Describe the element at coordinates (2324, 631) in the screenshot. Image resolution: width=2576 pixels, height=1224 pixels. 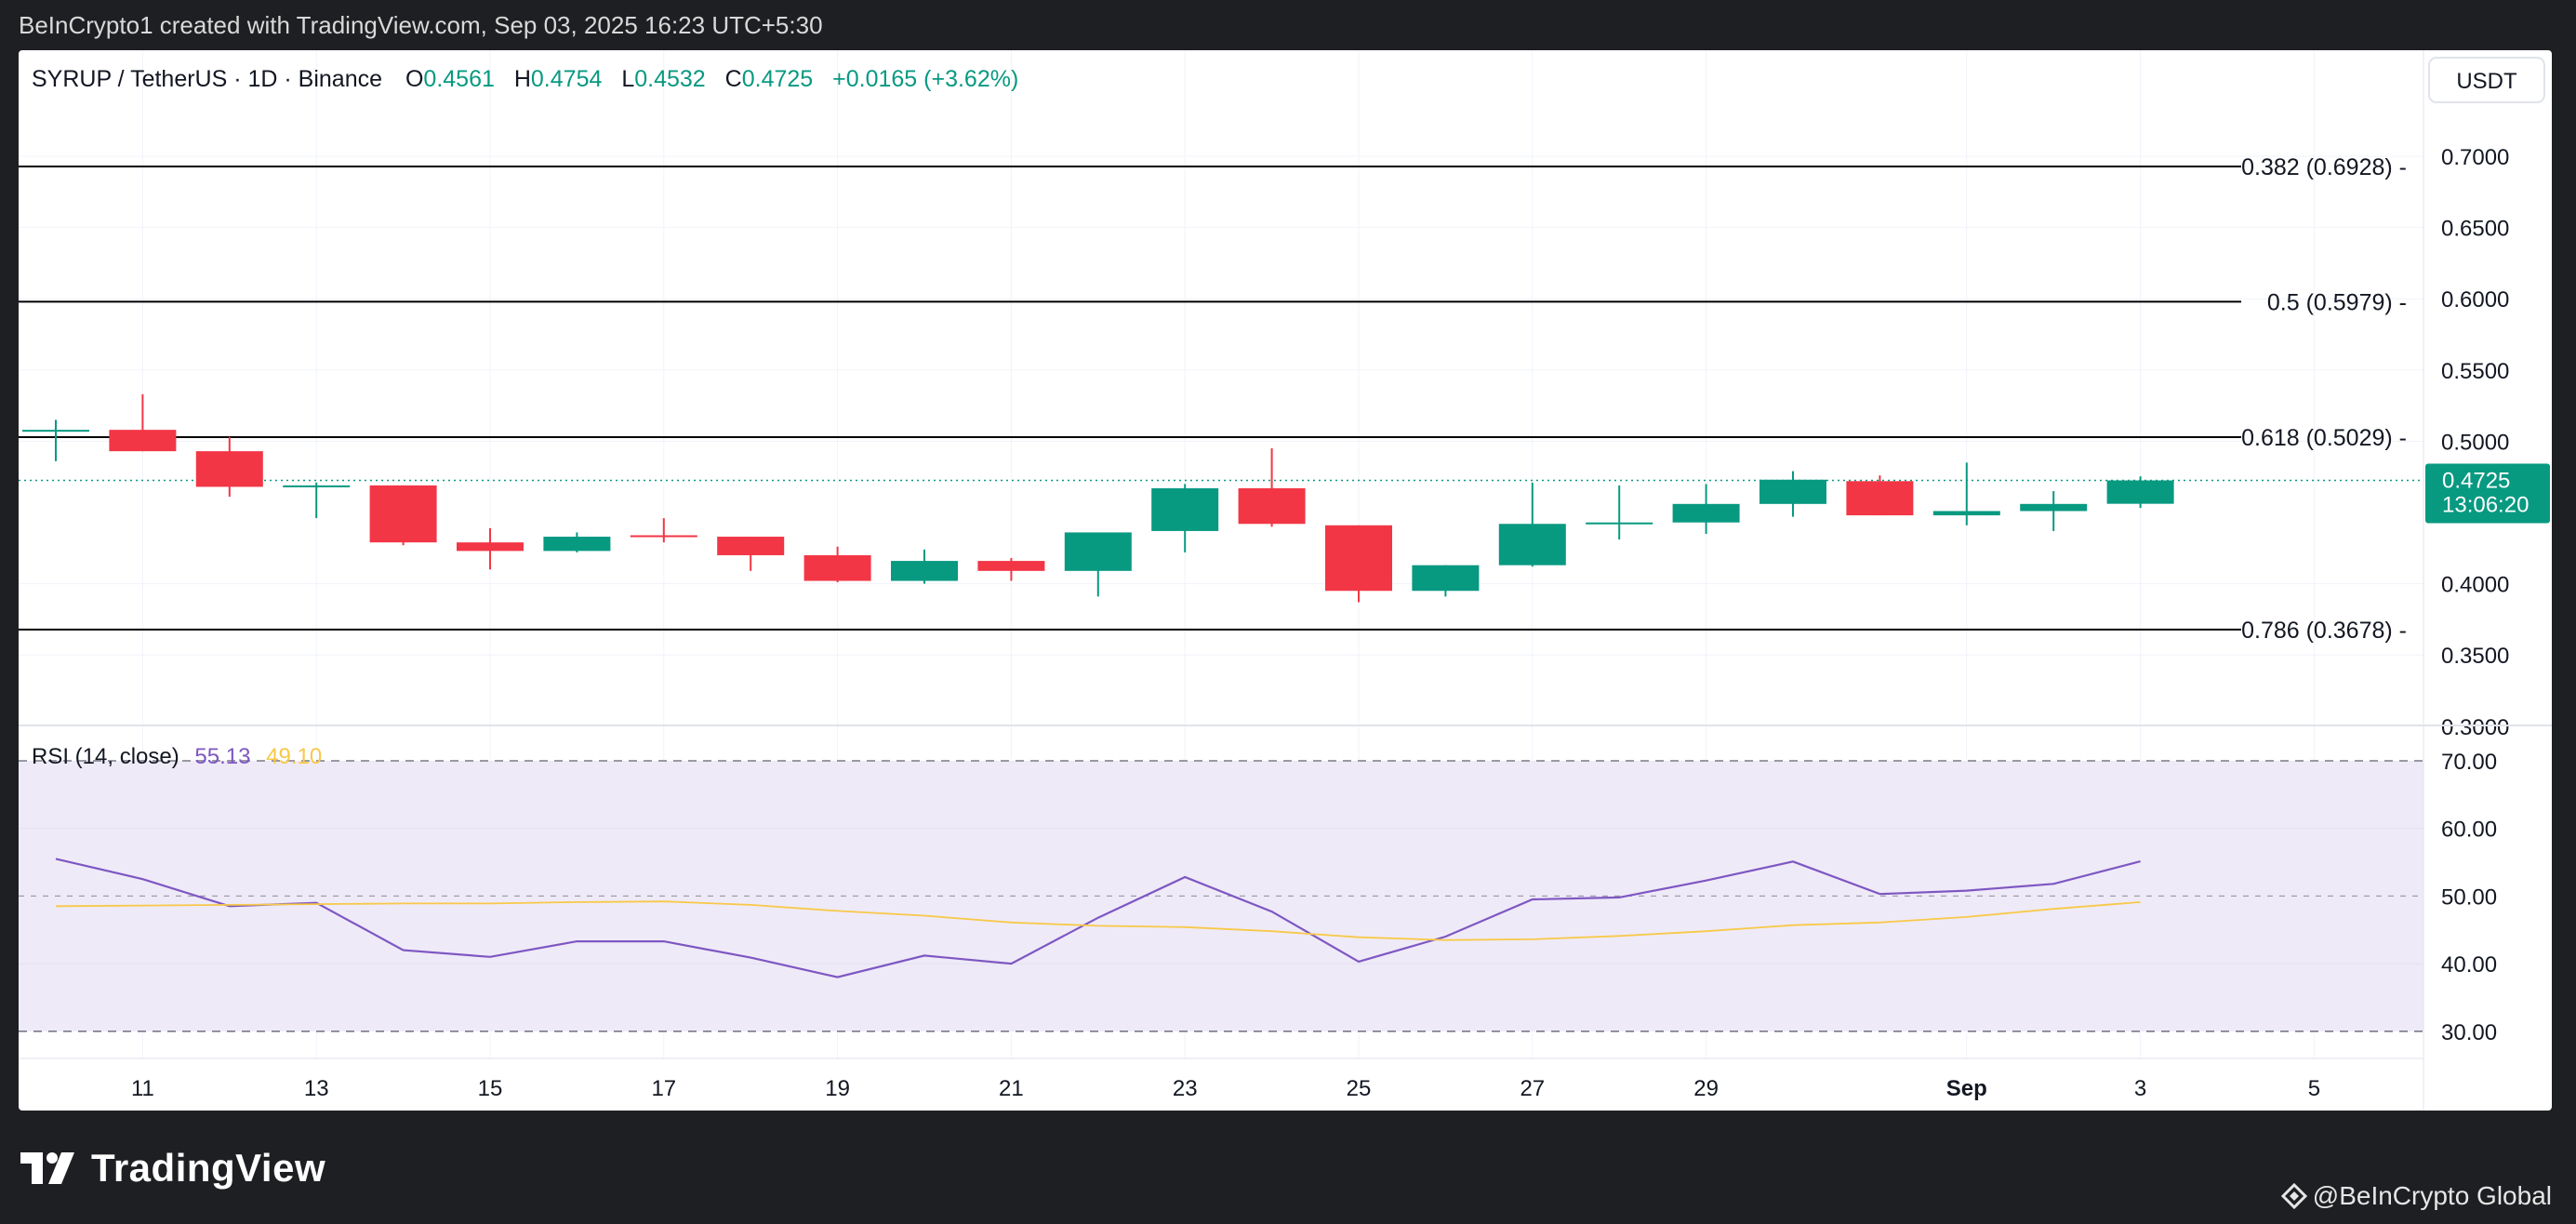
I see `fib-level-label: 0.786 (0.3678) -` at that location.